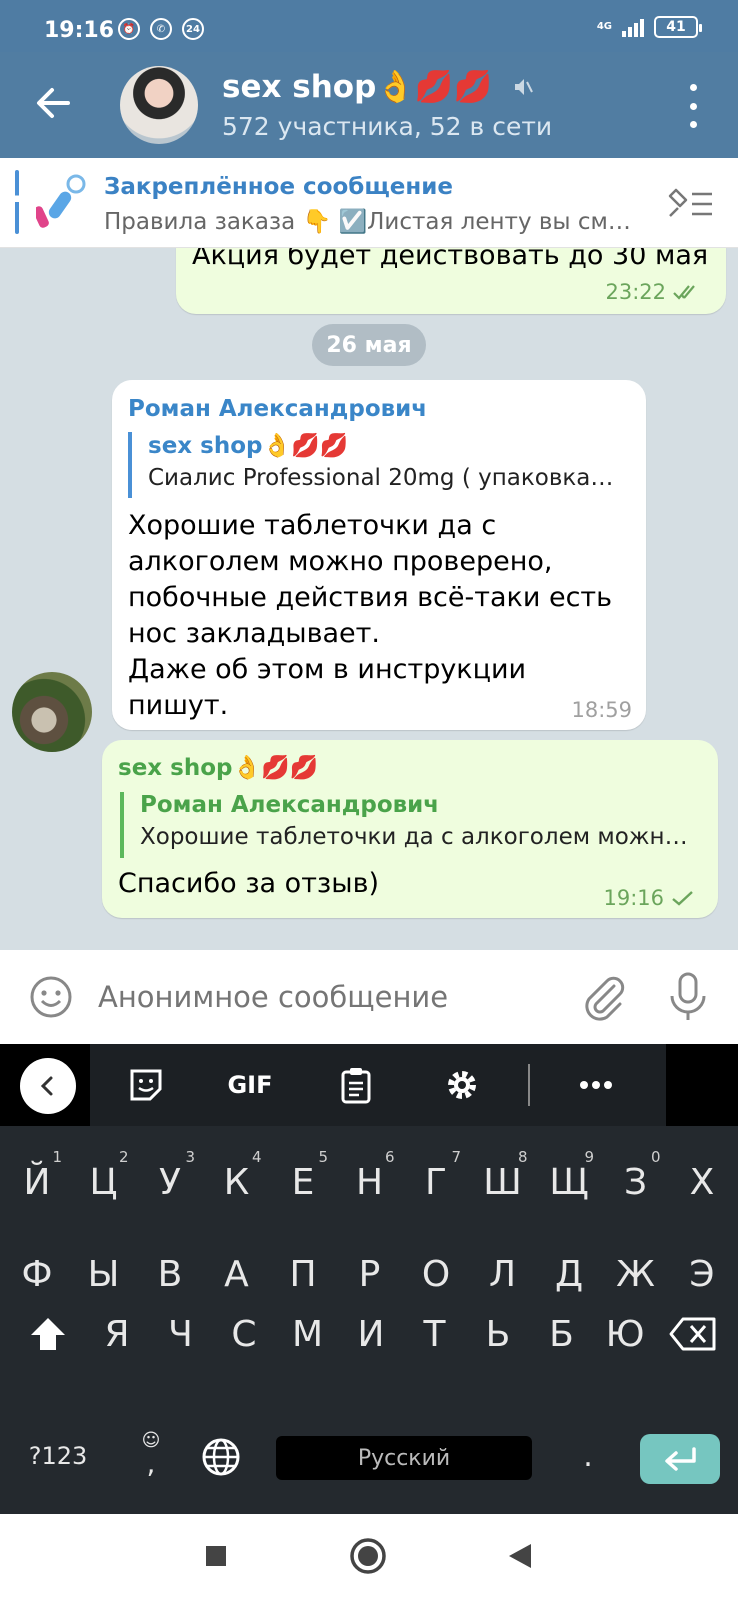 The image size is (738, 1600). What do you see at coordinates (604, 26) in the screenshot?
I see `network-type: 4G` at bounding box center [604, 26].